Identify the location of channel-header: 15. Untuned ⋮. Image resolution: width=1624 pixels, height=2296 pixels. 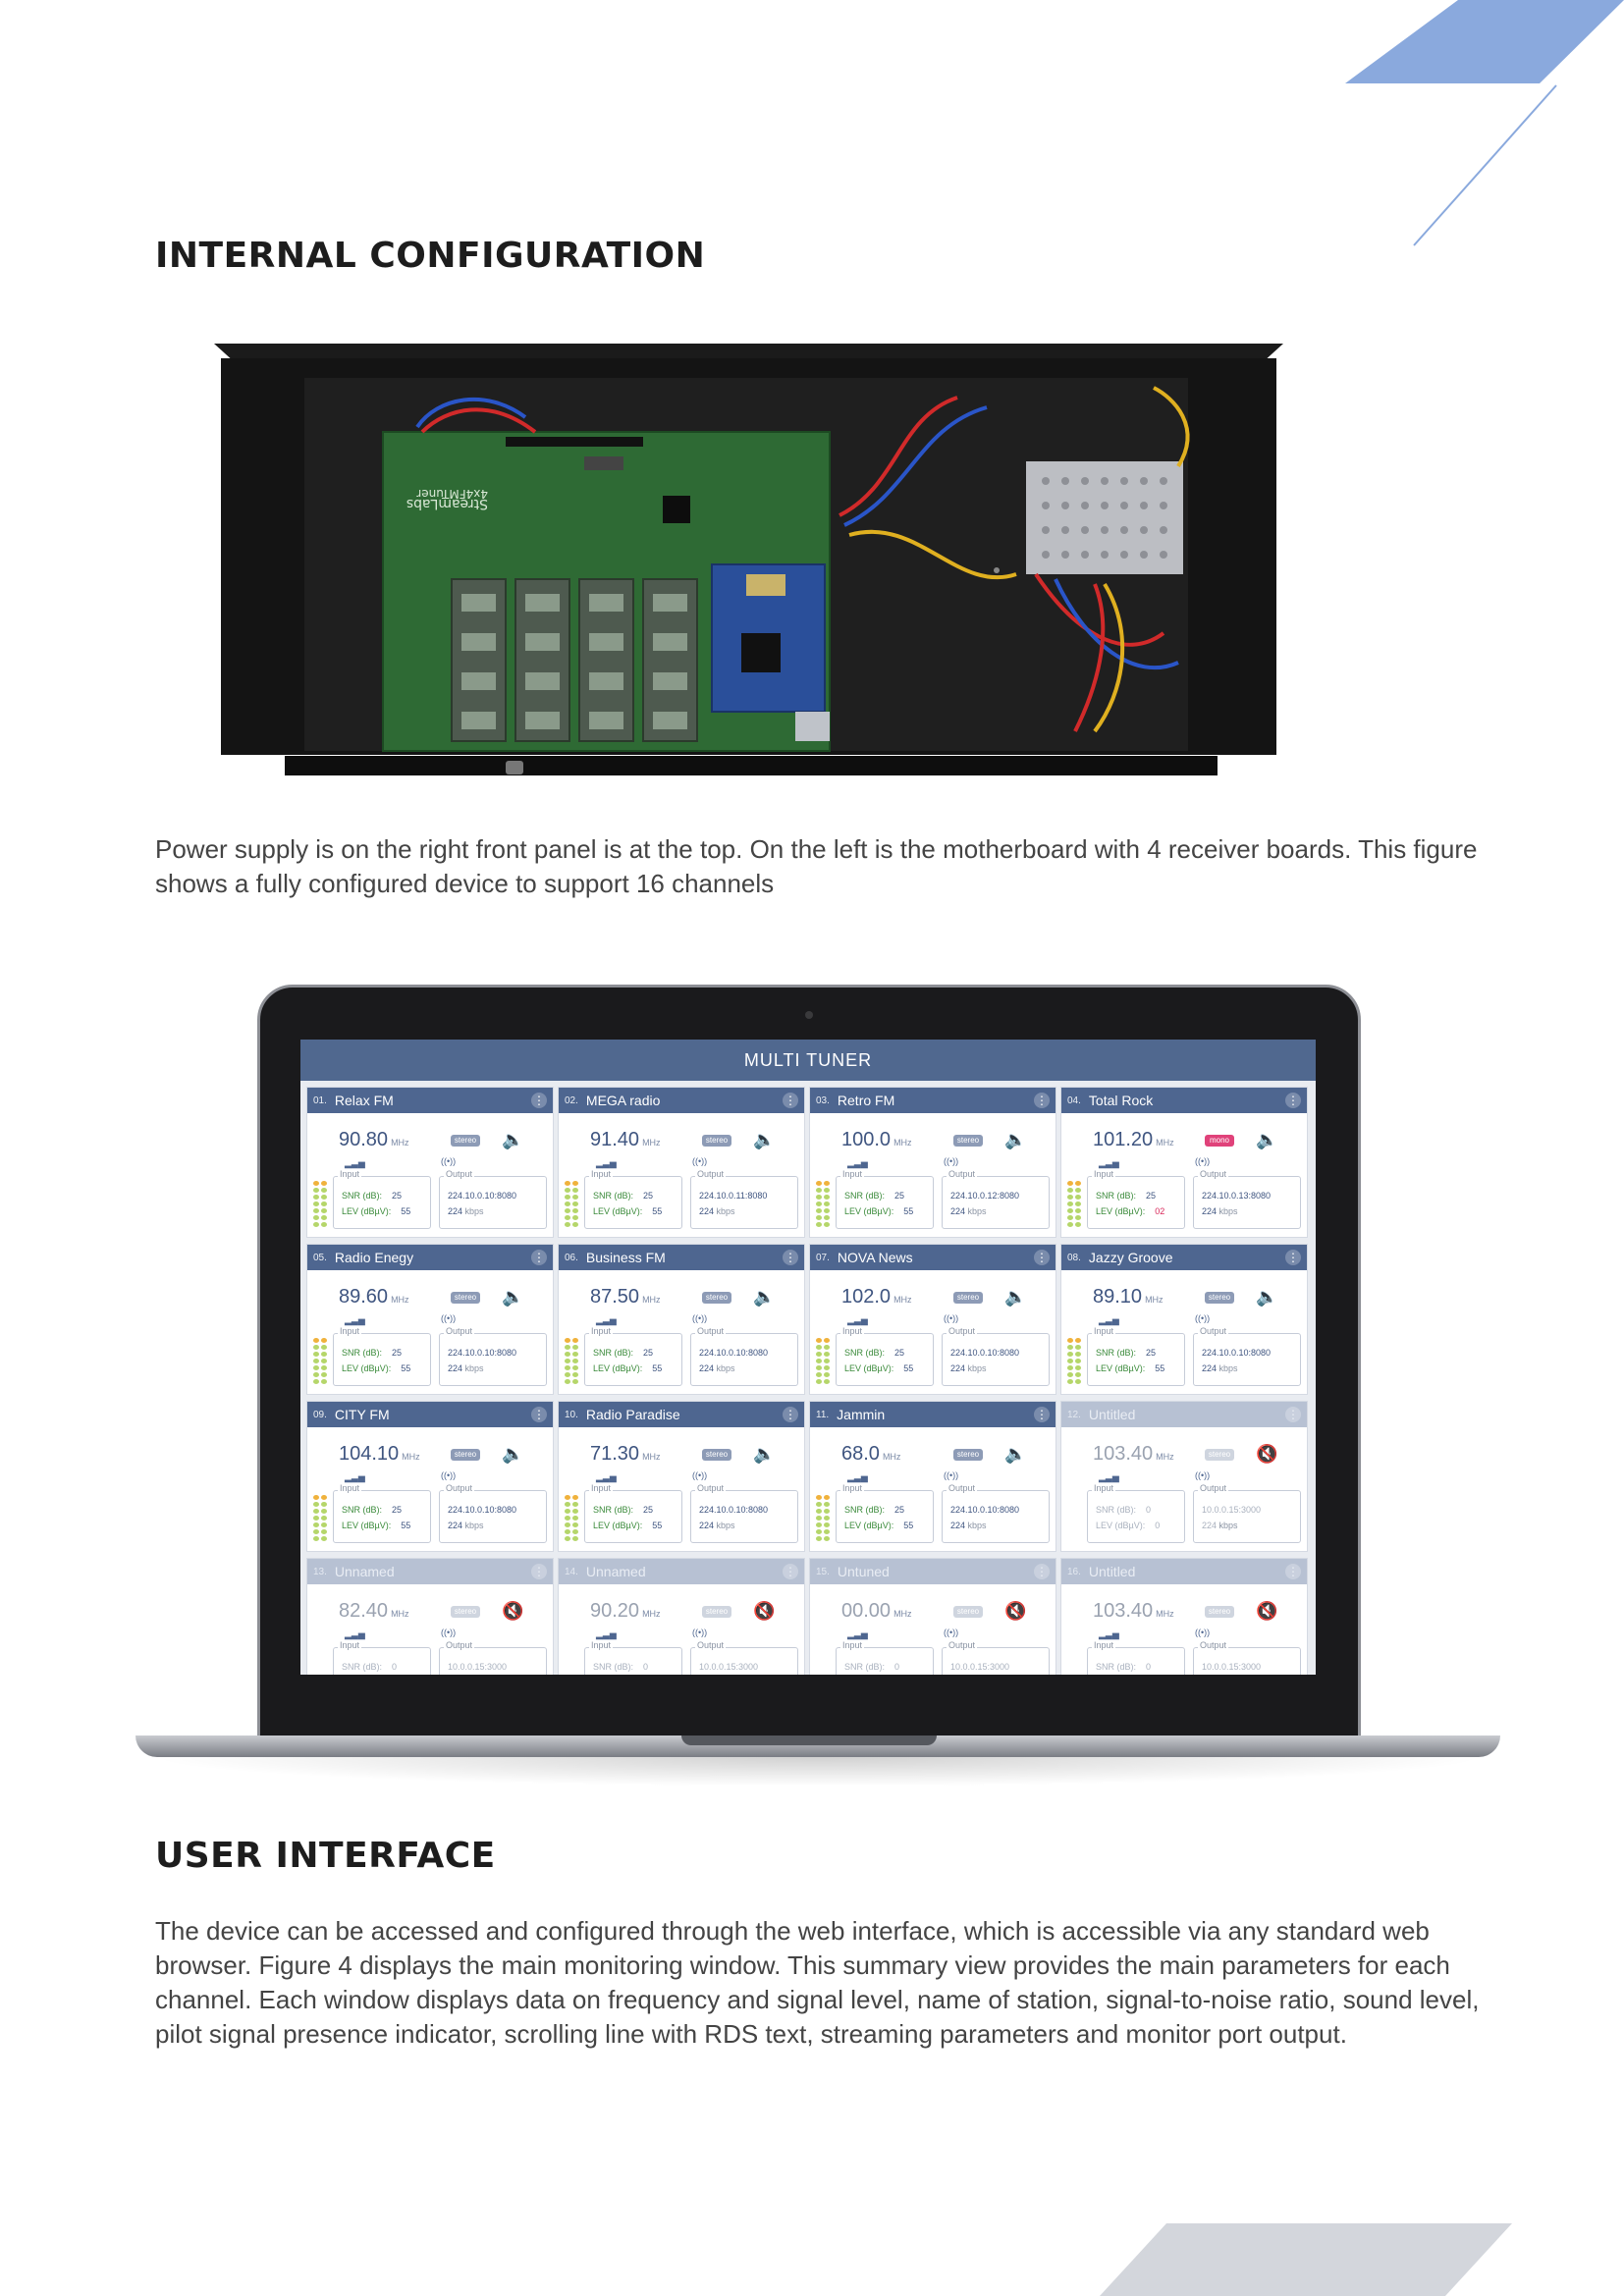
(933, 1572).